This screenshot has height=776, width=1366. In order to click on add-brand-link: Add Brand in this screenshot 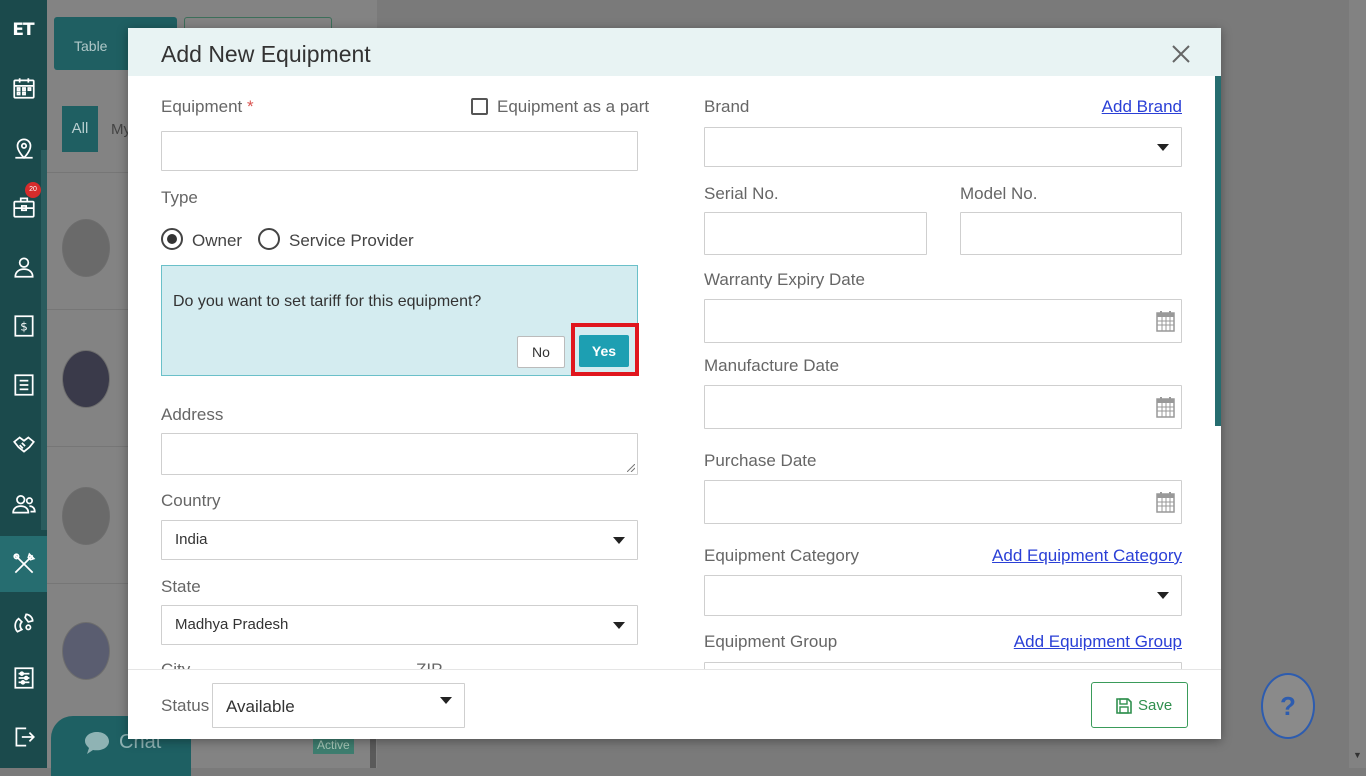, I will do `click(1142, 107)`.